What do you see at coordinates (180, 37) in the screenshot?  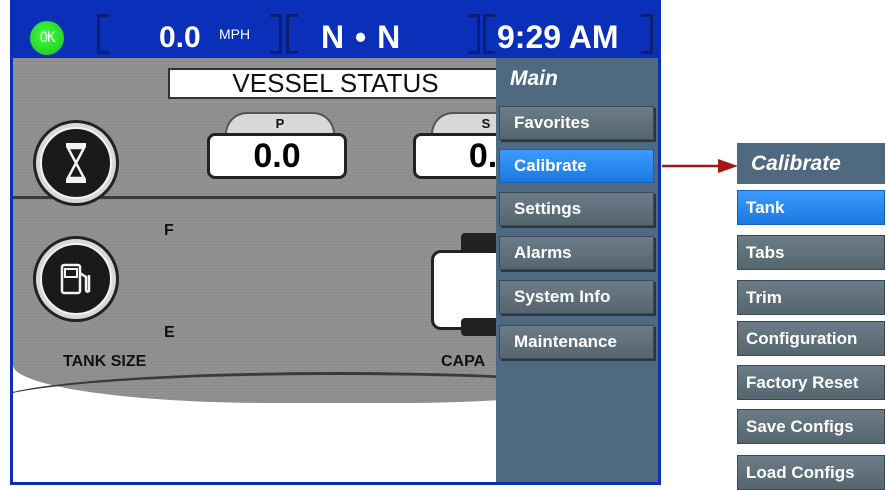 I see `speed-value: 0.0` at bounding box center [180, 37].